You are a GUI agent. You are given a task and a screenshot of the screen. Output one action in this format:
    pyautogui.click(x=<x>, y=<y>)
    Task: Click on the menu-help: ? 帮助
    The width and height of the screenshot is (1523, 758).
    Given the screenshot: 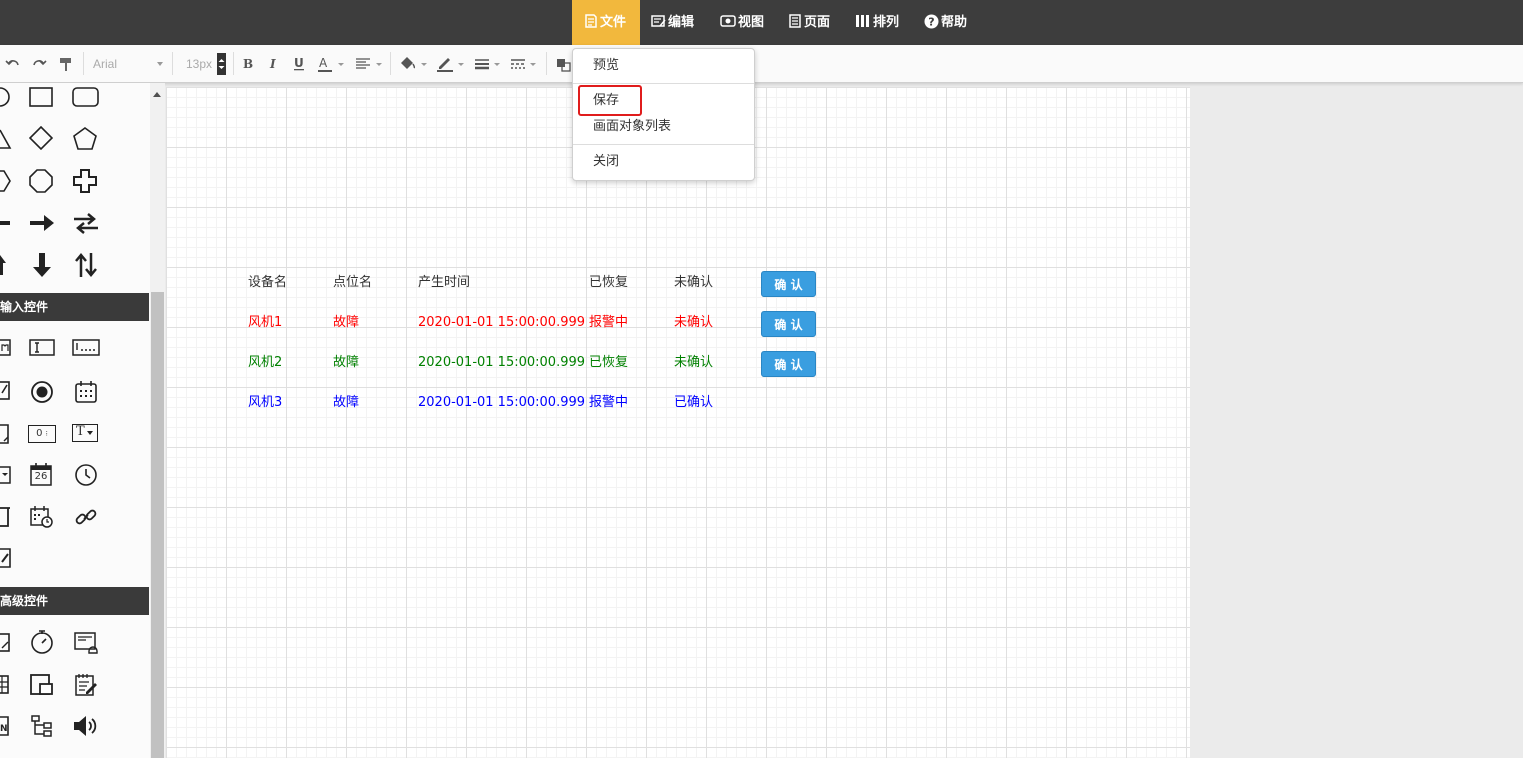 What is the action you would take?
    pyautogui.click(x=945, y=22)
    